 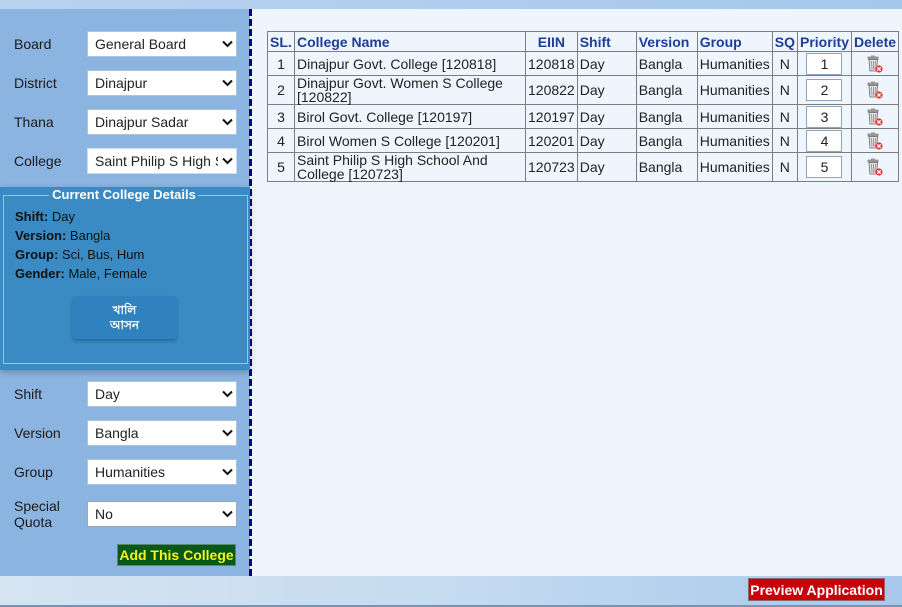 I want to click on cell-eiin: 120201, so click(x=551, y=140).